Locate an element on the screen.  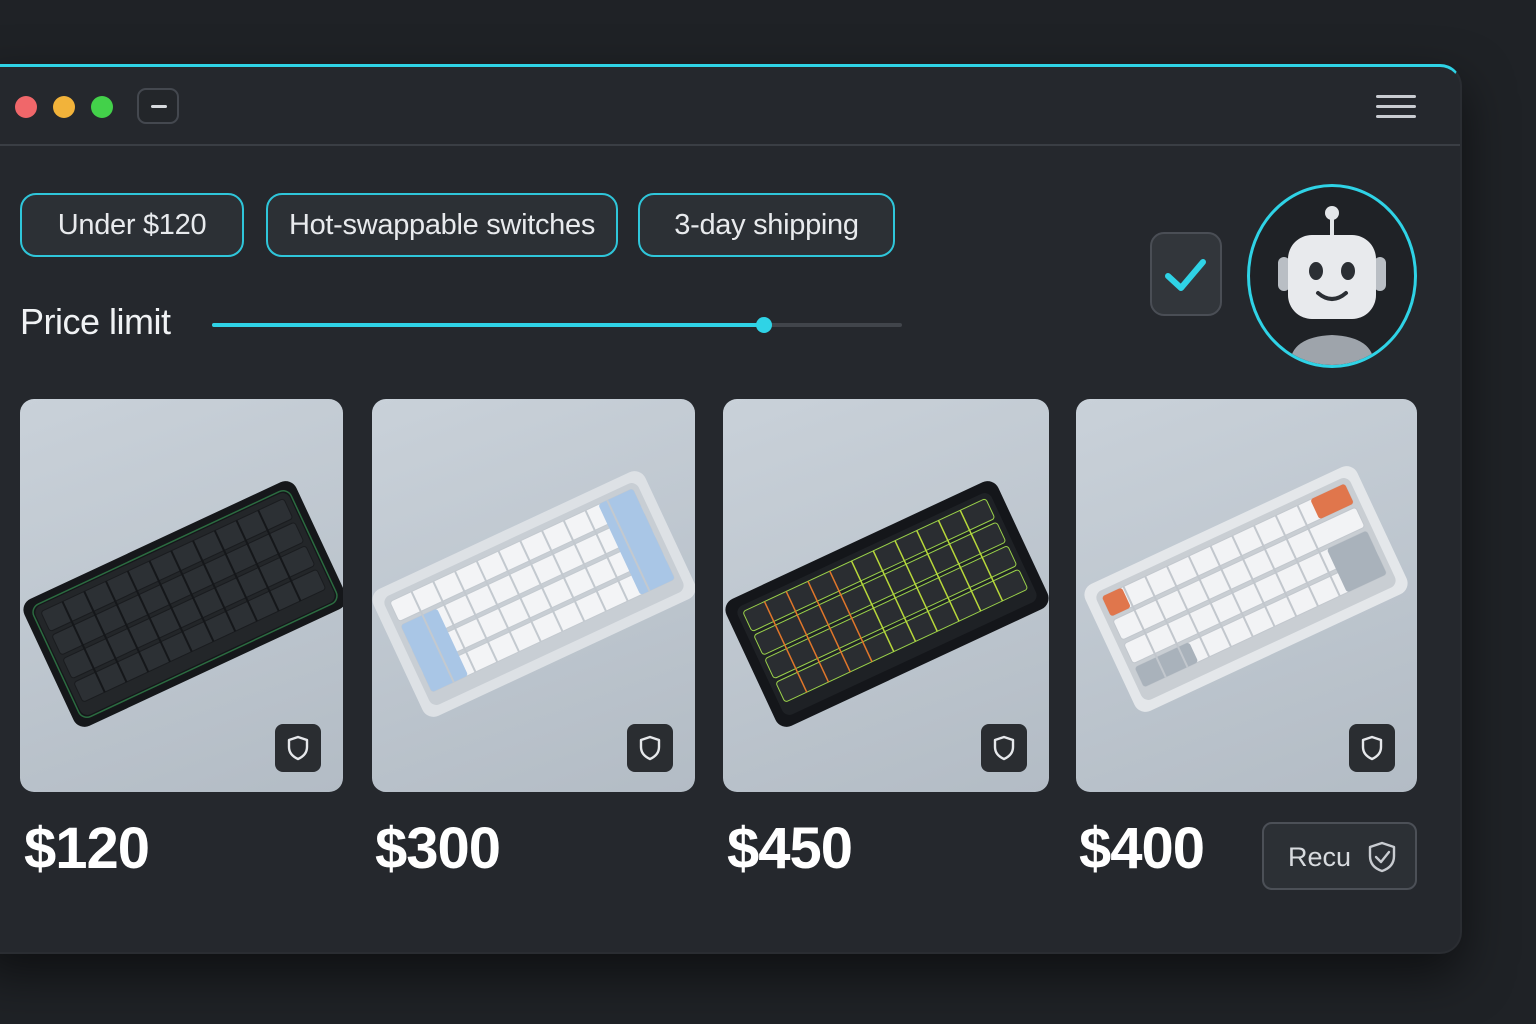
close-button is located at coordinates (26, 107).